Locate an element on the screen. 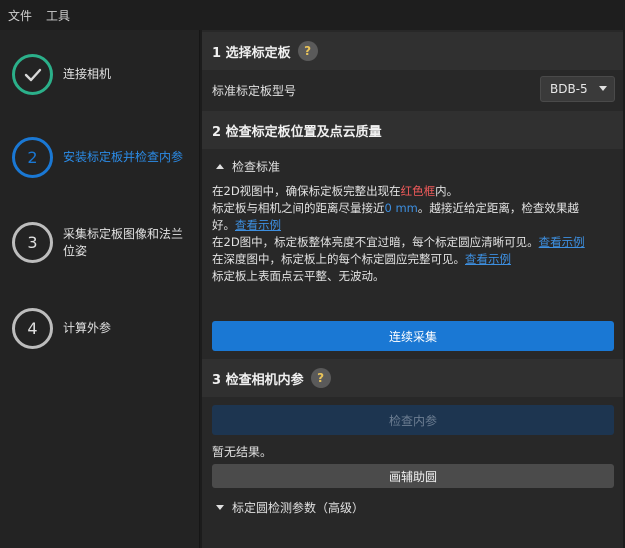  distance-value: 0 mm is located at coordinates (401, 208).